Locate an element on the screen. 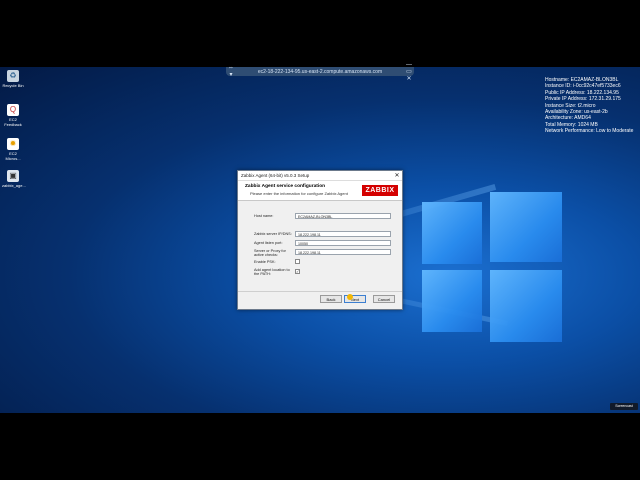  path-checkbox: ✓ is located at coordinates (297, 271).